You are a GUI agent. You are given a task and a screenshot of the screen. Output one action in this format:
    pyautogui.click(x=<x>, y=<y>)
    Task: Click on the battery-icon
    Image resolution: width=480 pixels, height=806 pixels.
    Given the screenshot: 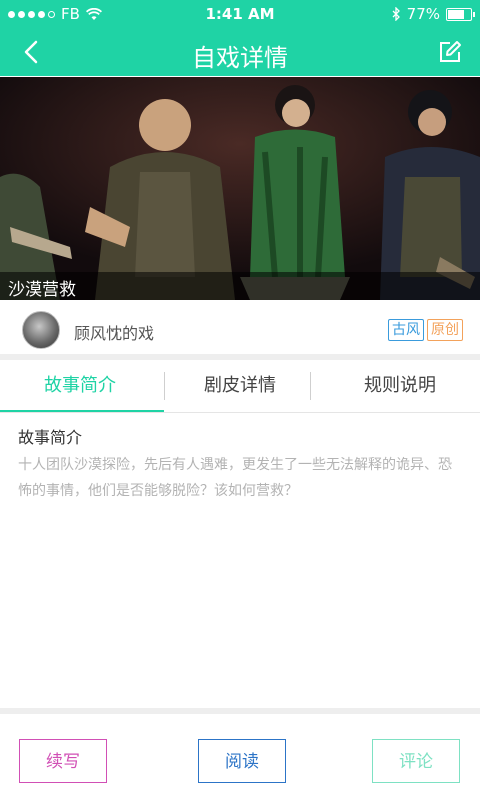 What is the action you would take?
    pyautogui.click(x=460, y=14)
    